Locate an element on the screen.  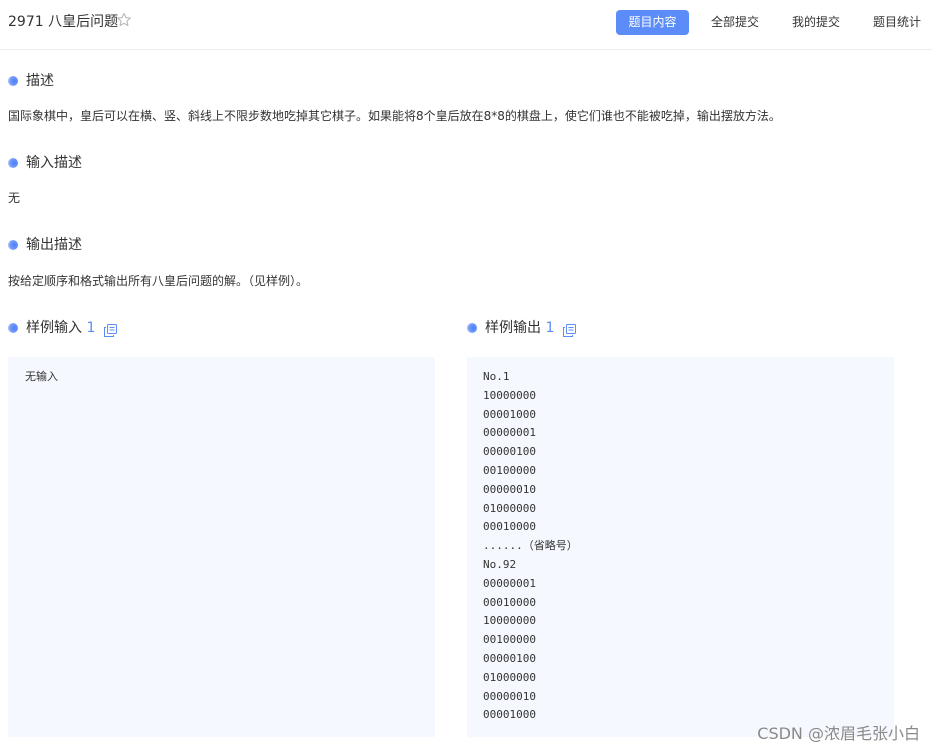
input-description-text: 无 is located at coordinates (14, 198).